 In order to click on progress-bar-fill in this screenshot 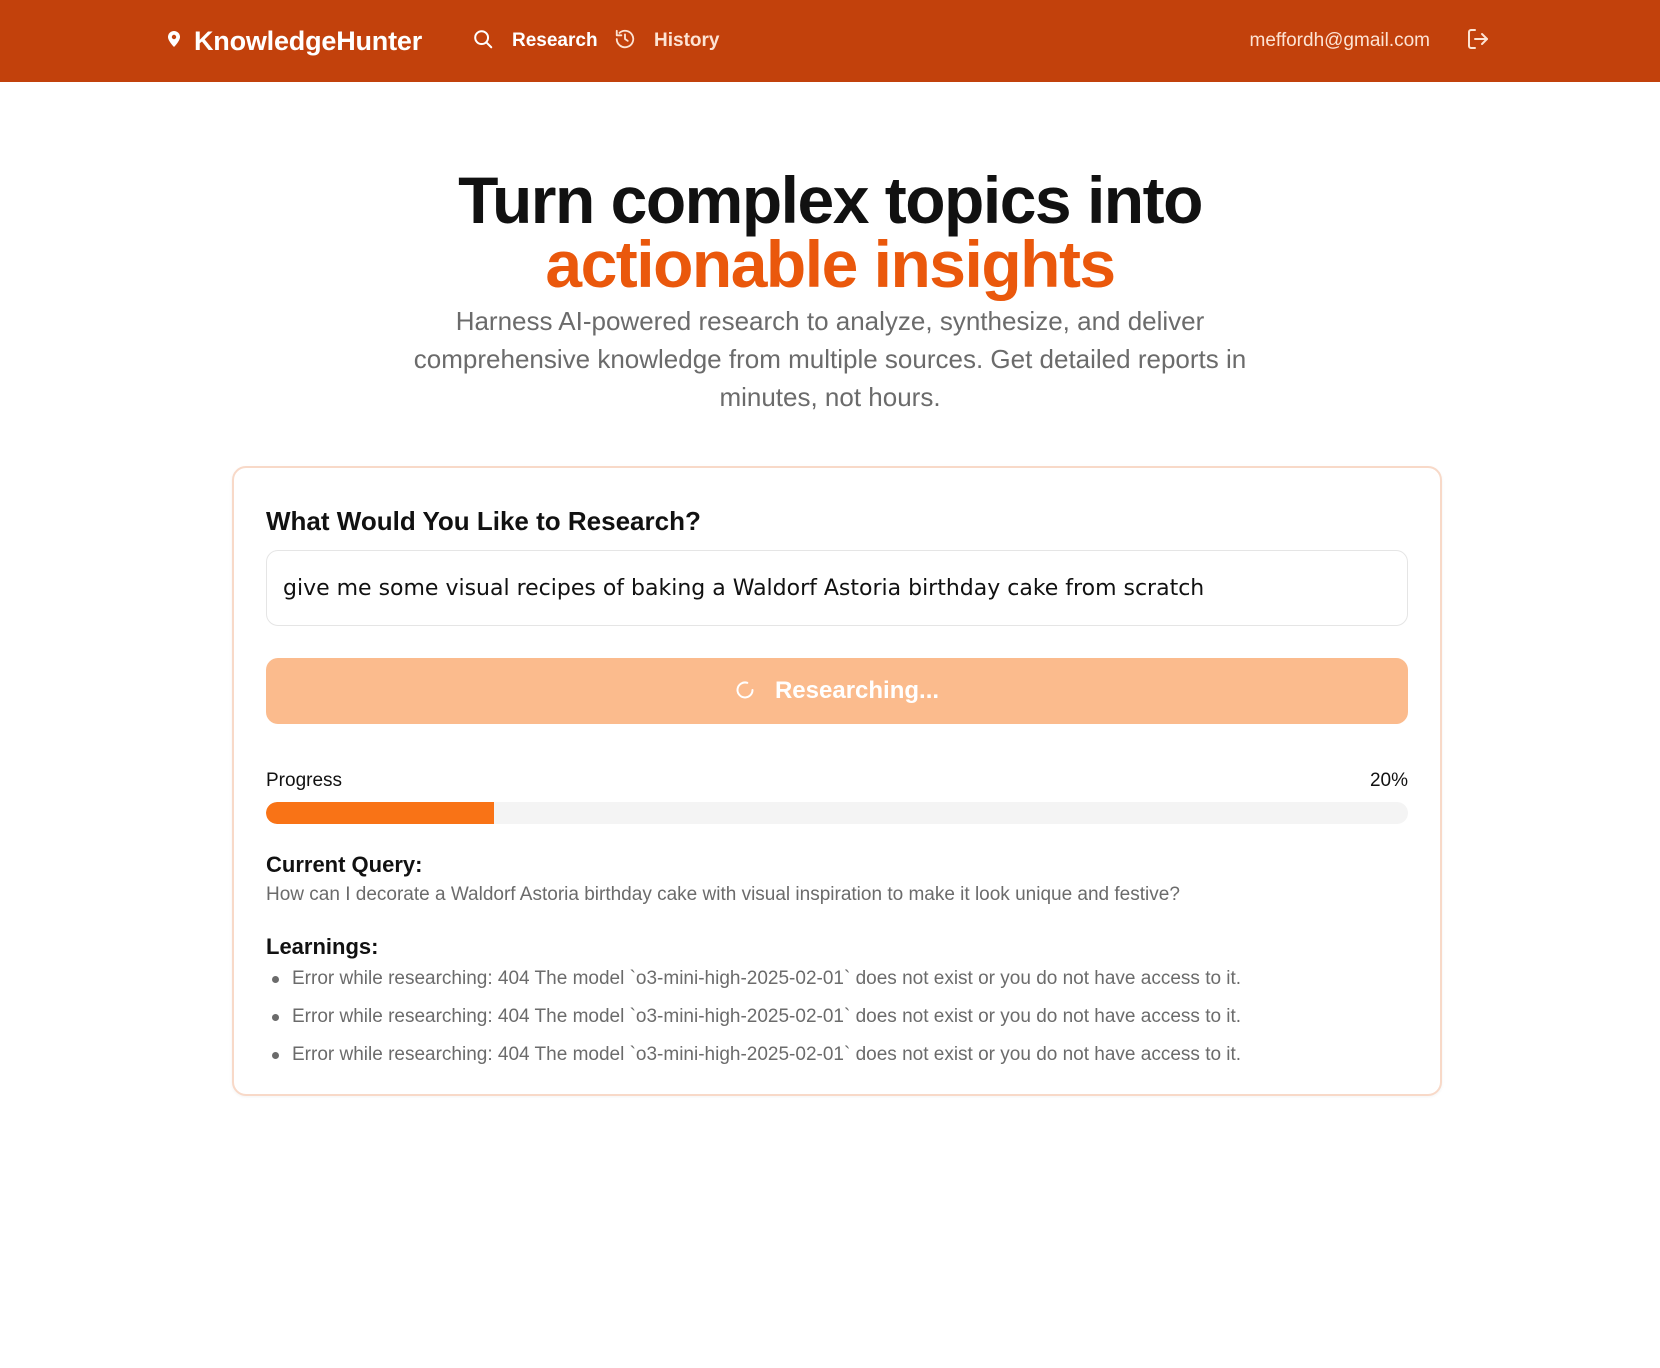, I will do `click(380, 813)`.